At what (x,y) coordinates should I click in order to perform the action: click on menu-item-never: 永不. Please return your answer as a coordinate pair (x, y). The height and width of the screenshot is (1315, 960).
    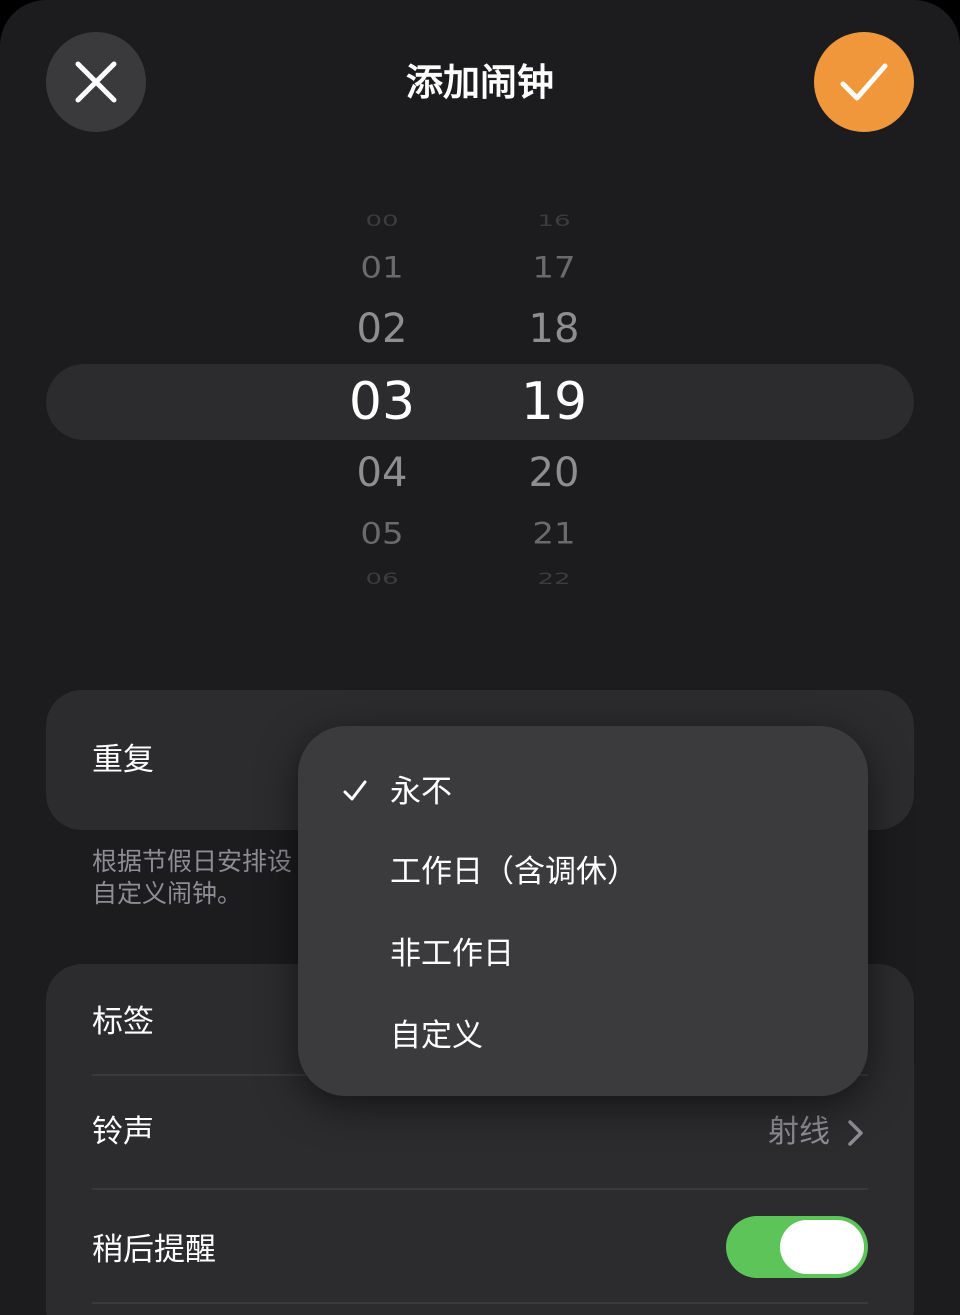
    Looking at the image, I should click on (583, 792).